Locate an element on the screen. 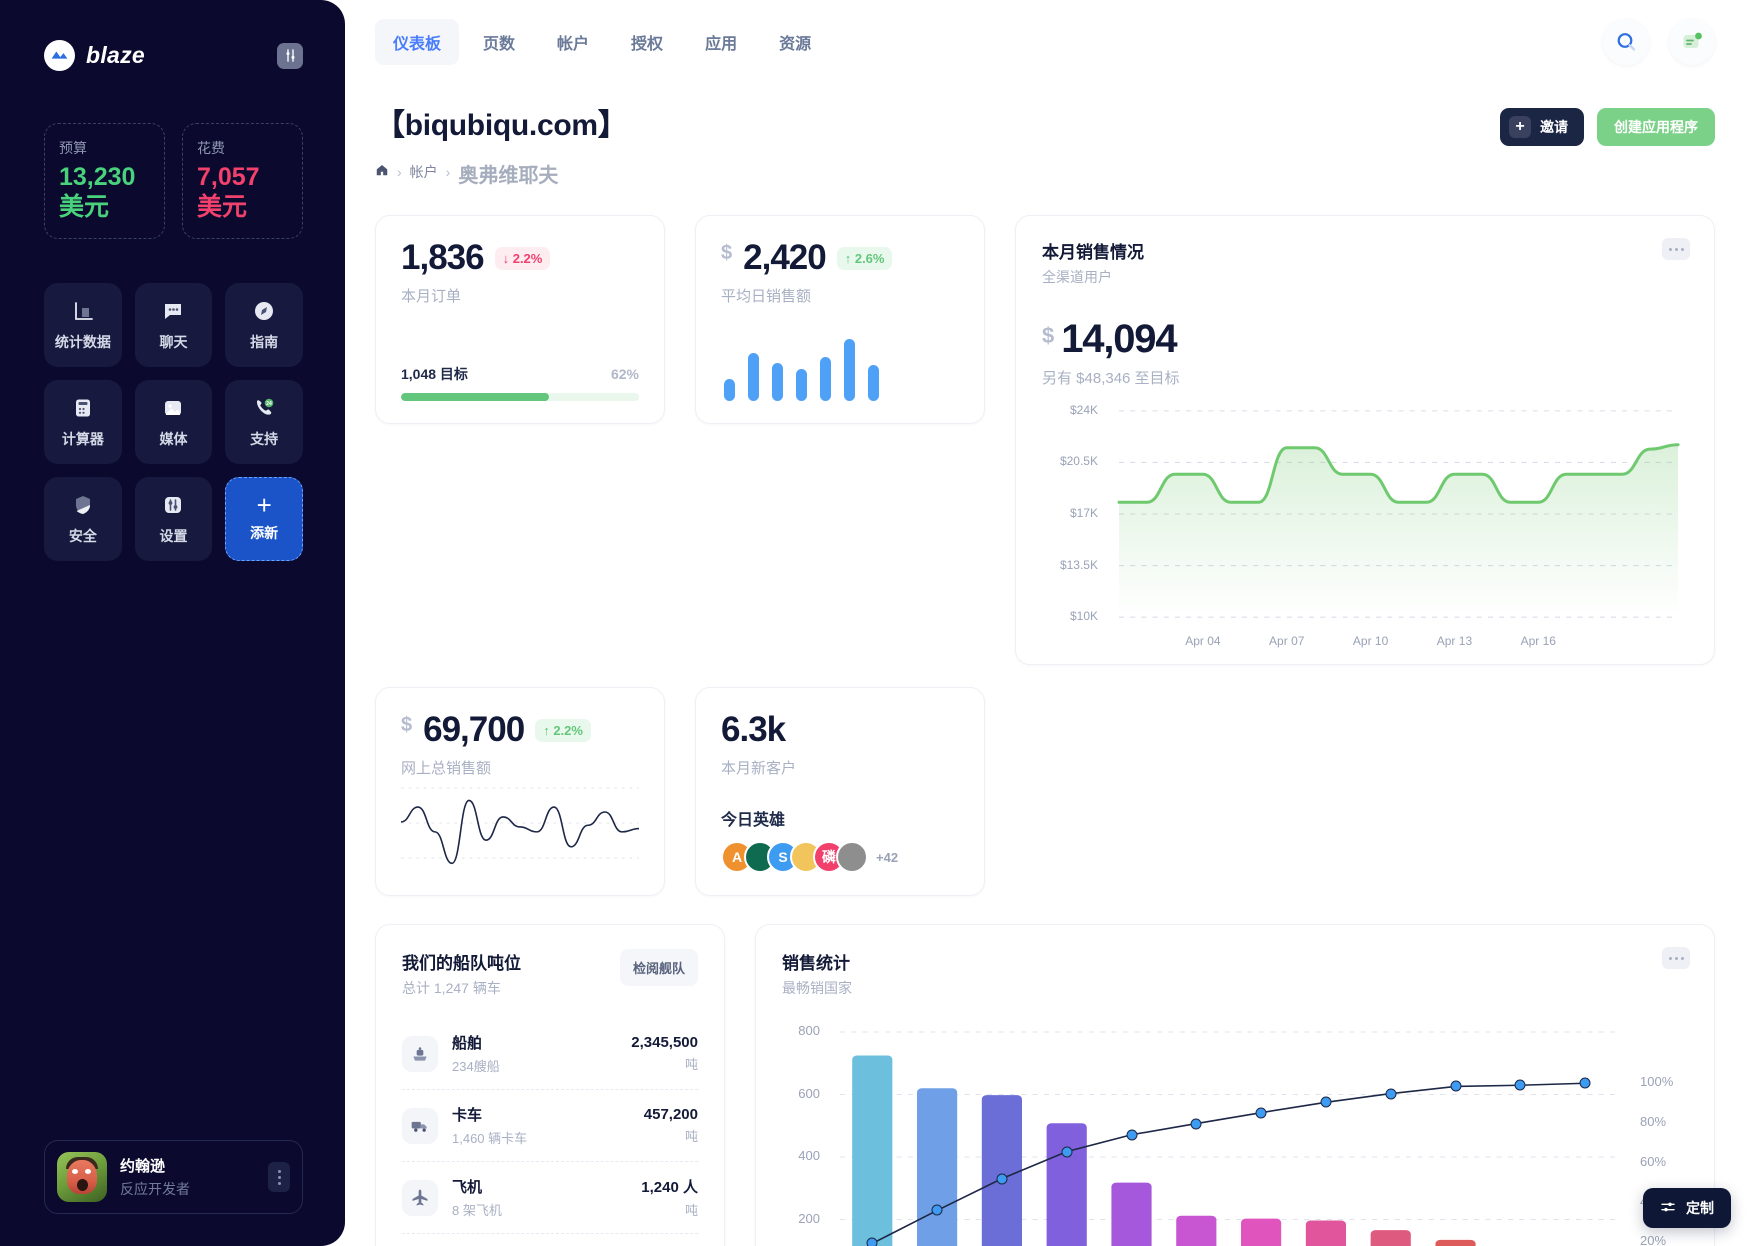  new-customers-card: 6.3k 本月新客户 今日英雄 A S 磷 +42 is located at coordinates (840, 791).